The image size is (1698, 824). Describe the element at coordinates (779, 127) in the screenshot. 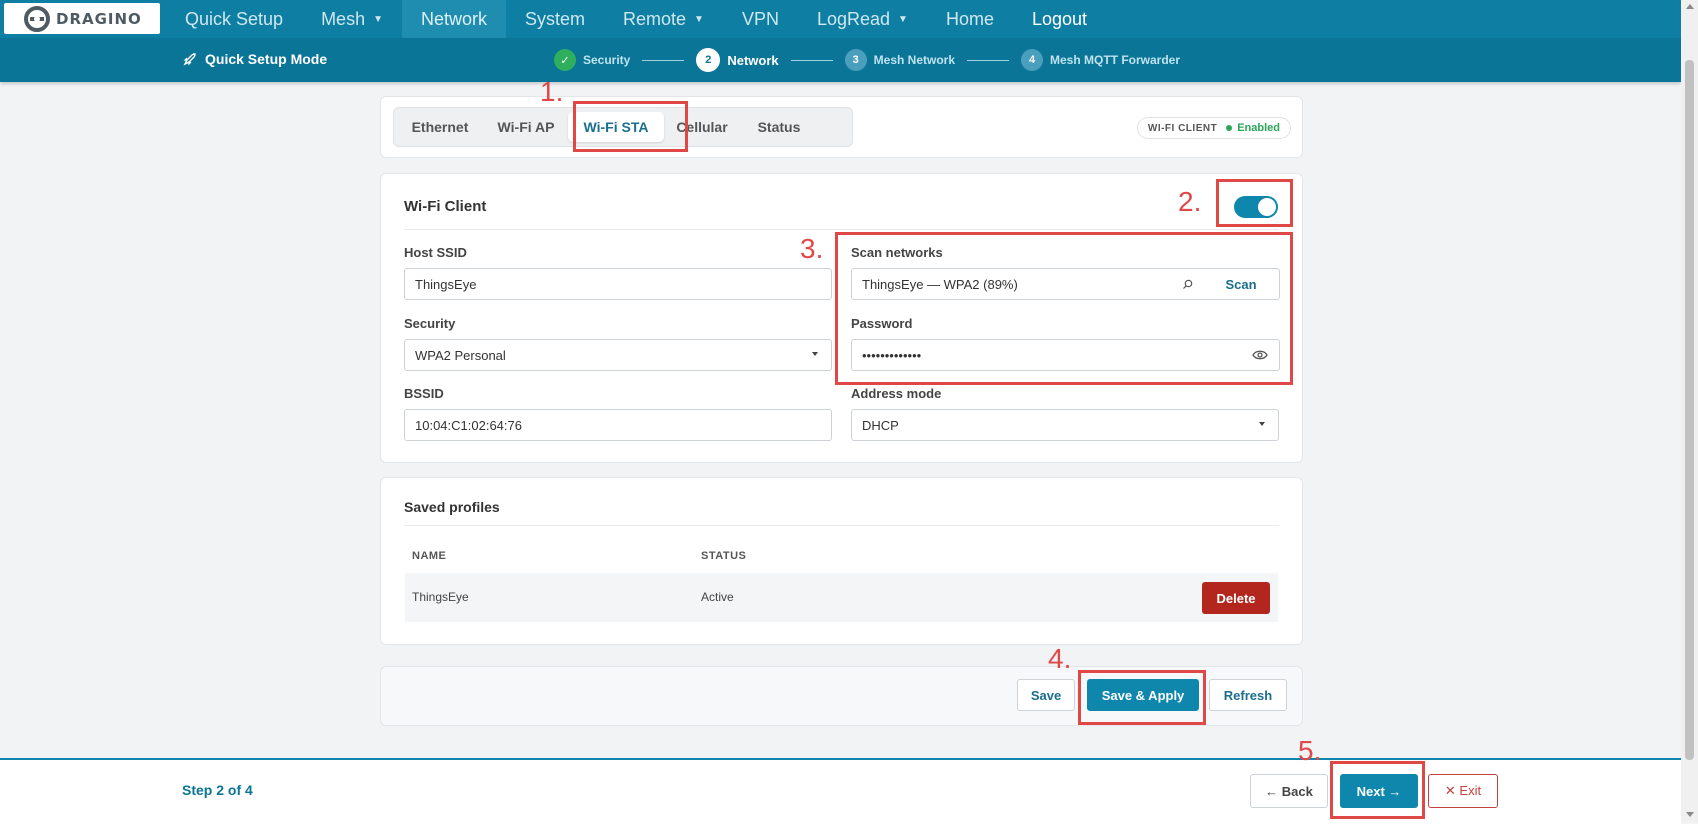

I see `tab-status: Status` at that location.